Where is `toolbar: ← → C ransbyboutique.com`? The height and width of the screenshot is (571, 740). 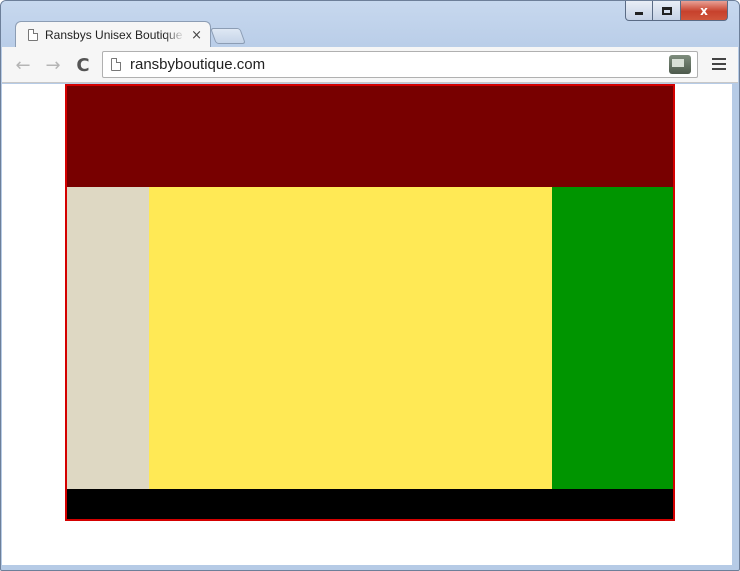 toolbar: ← → C ransbyboutique.com is located at coordinates (370, 65).